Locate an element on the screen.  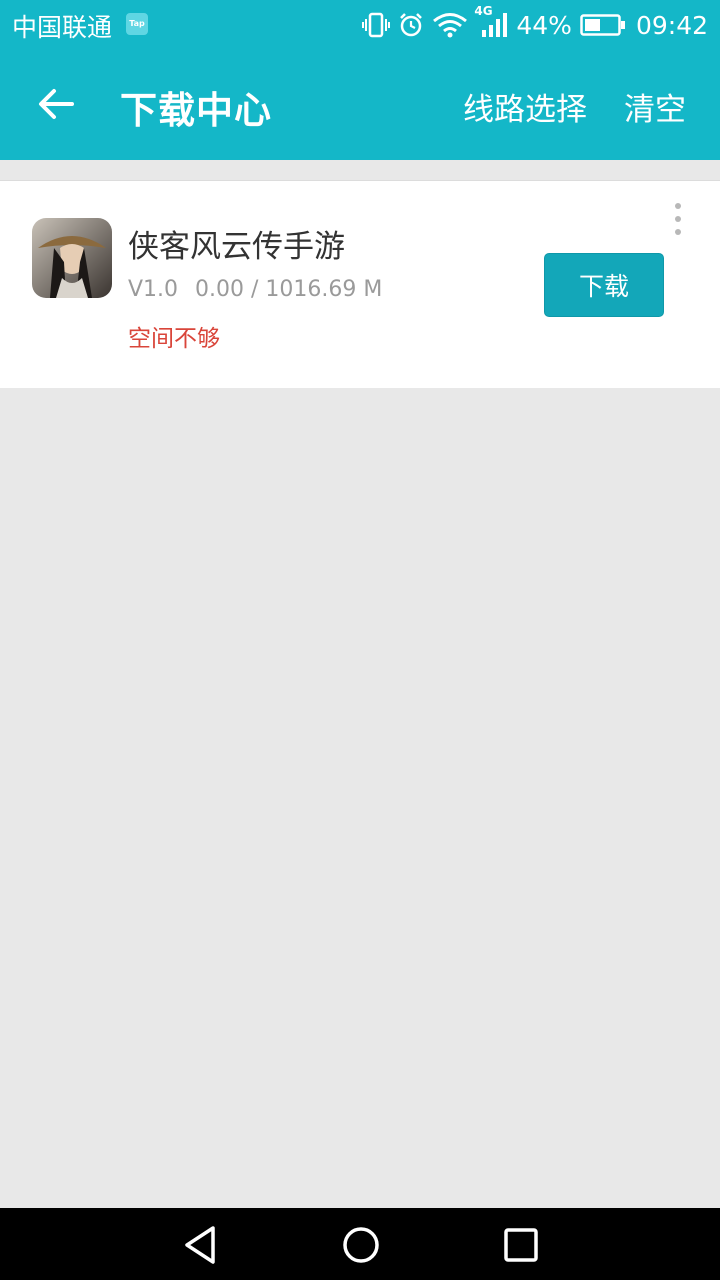
status-icons: 4G 44% 09:42 is located at coordinates (531, 23).